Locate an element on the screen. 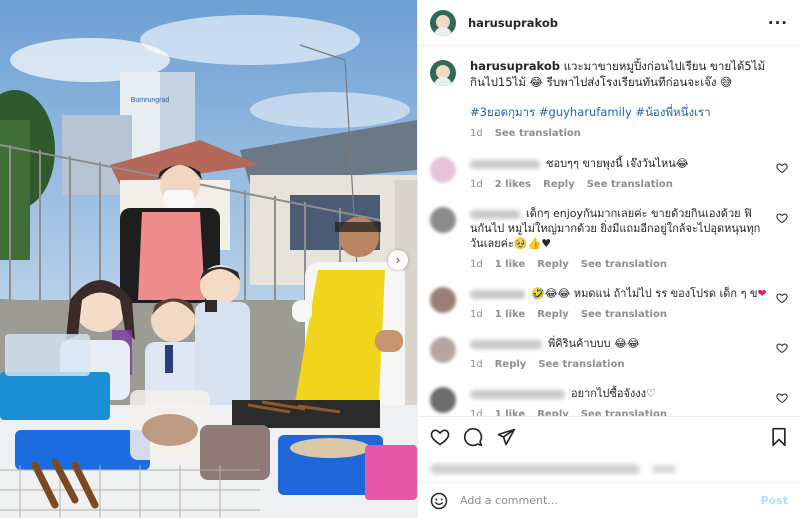  caption-username: harusuprakob is located at coordinates (515, 66).